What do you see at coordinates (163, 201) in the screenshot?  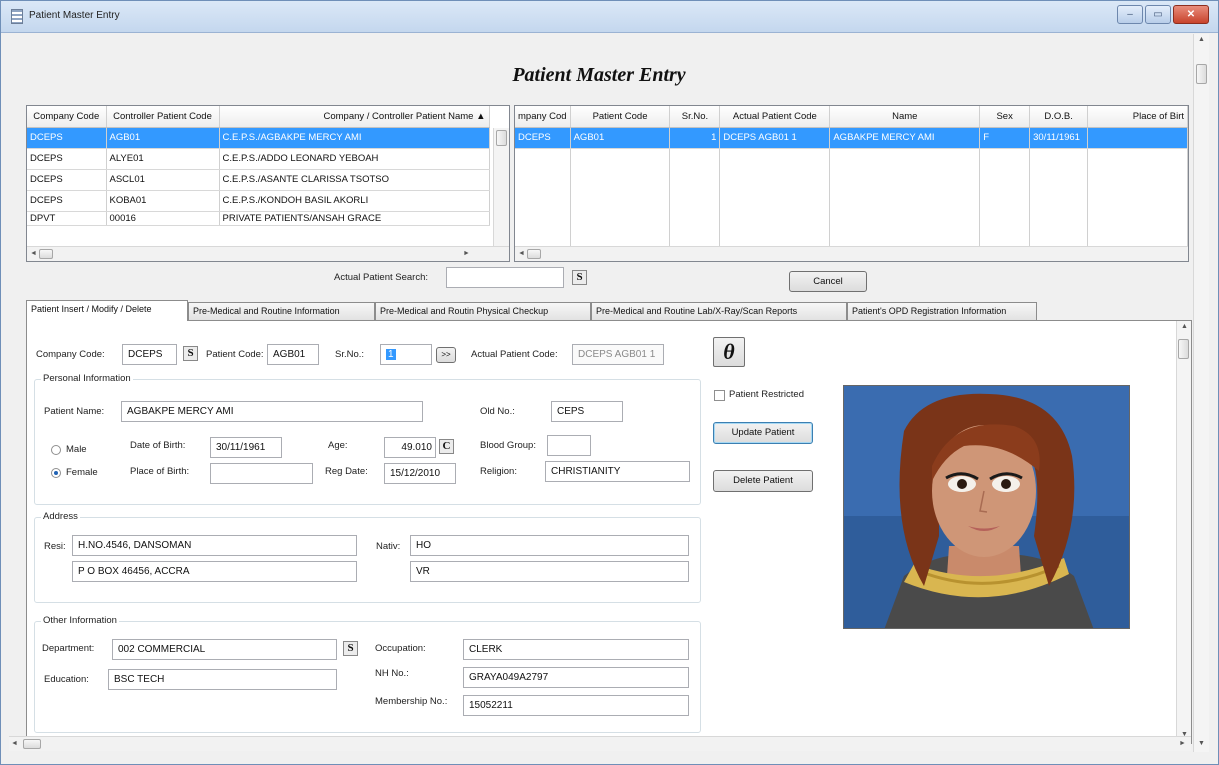 I see `grid-cell: KOBA01` at bounding box center [163, 201].